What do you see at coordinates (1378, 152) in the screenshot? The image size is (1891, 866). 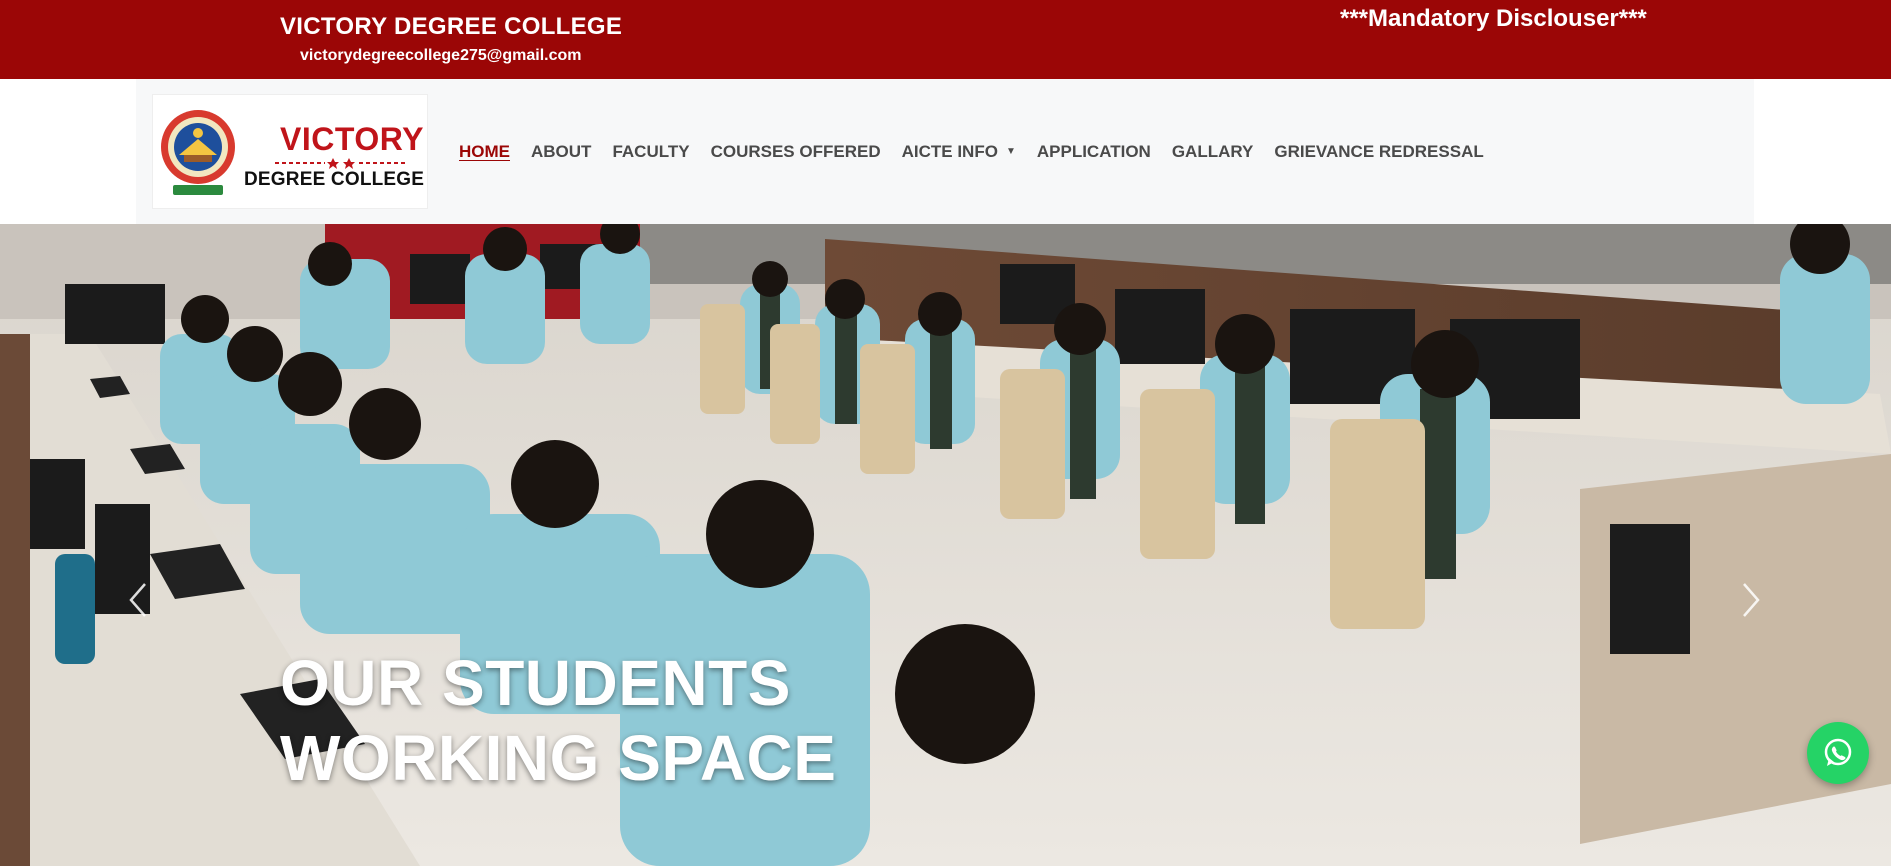 I see `nav-grievance-redressal: GRIEVANCE REDRESSAL` at bounding box center [1378, 152].